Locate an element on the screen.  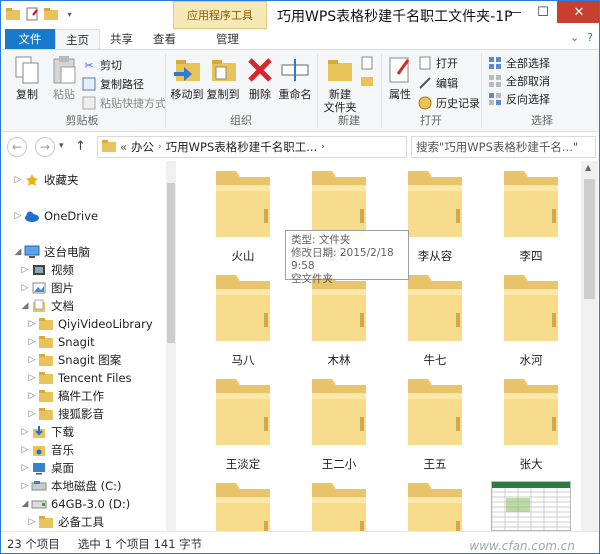
content-scrollbar-thumb is located at coordinates (589, 239).